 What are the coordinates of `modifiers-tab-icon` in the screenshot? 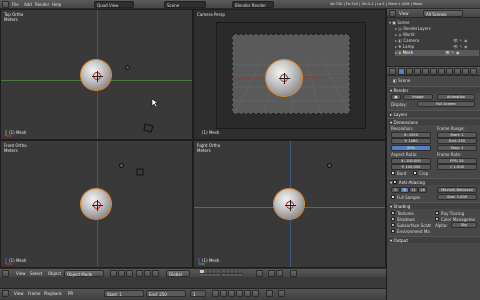 It's located at (441, 71).